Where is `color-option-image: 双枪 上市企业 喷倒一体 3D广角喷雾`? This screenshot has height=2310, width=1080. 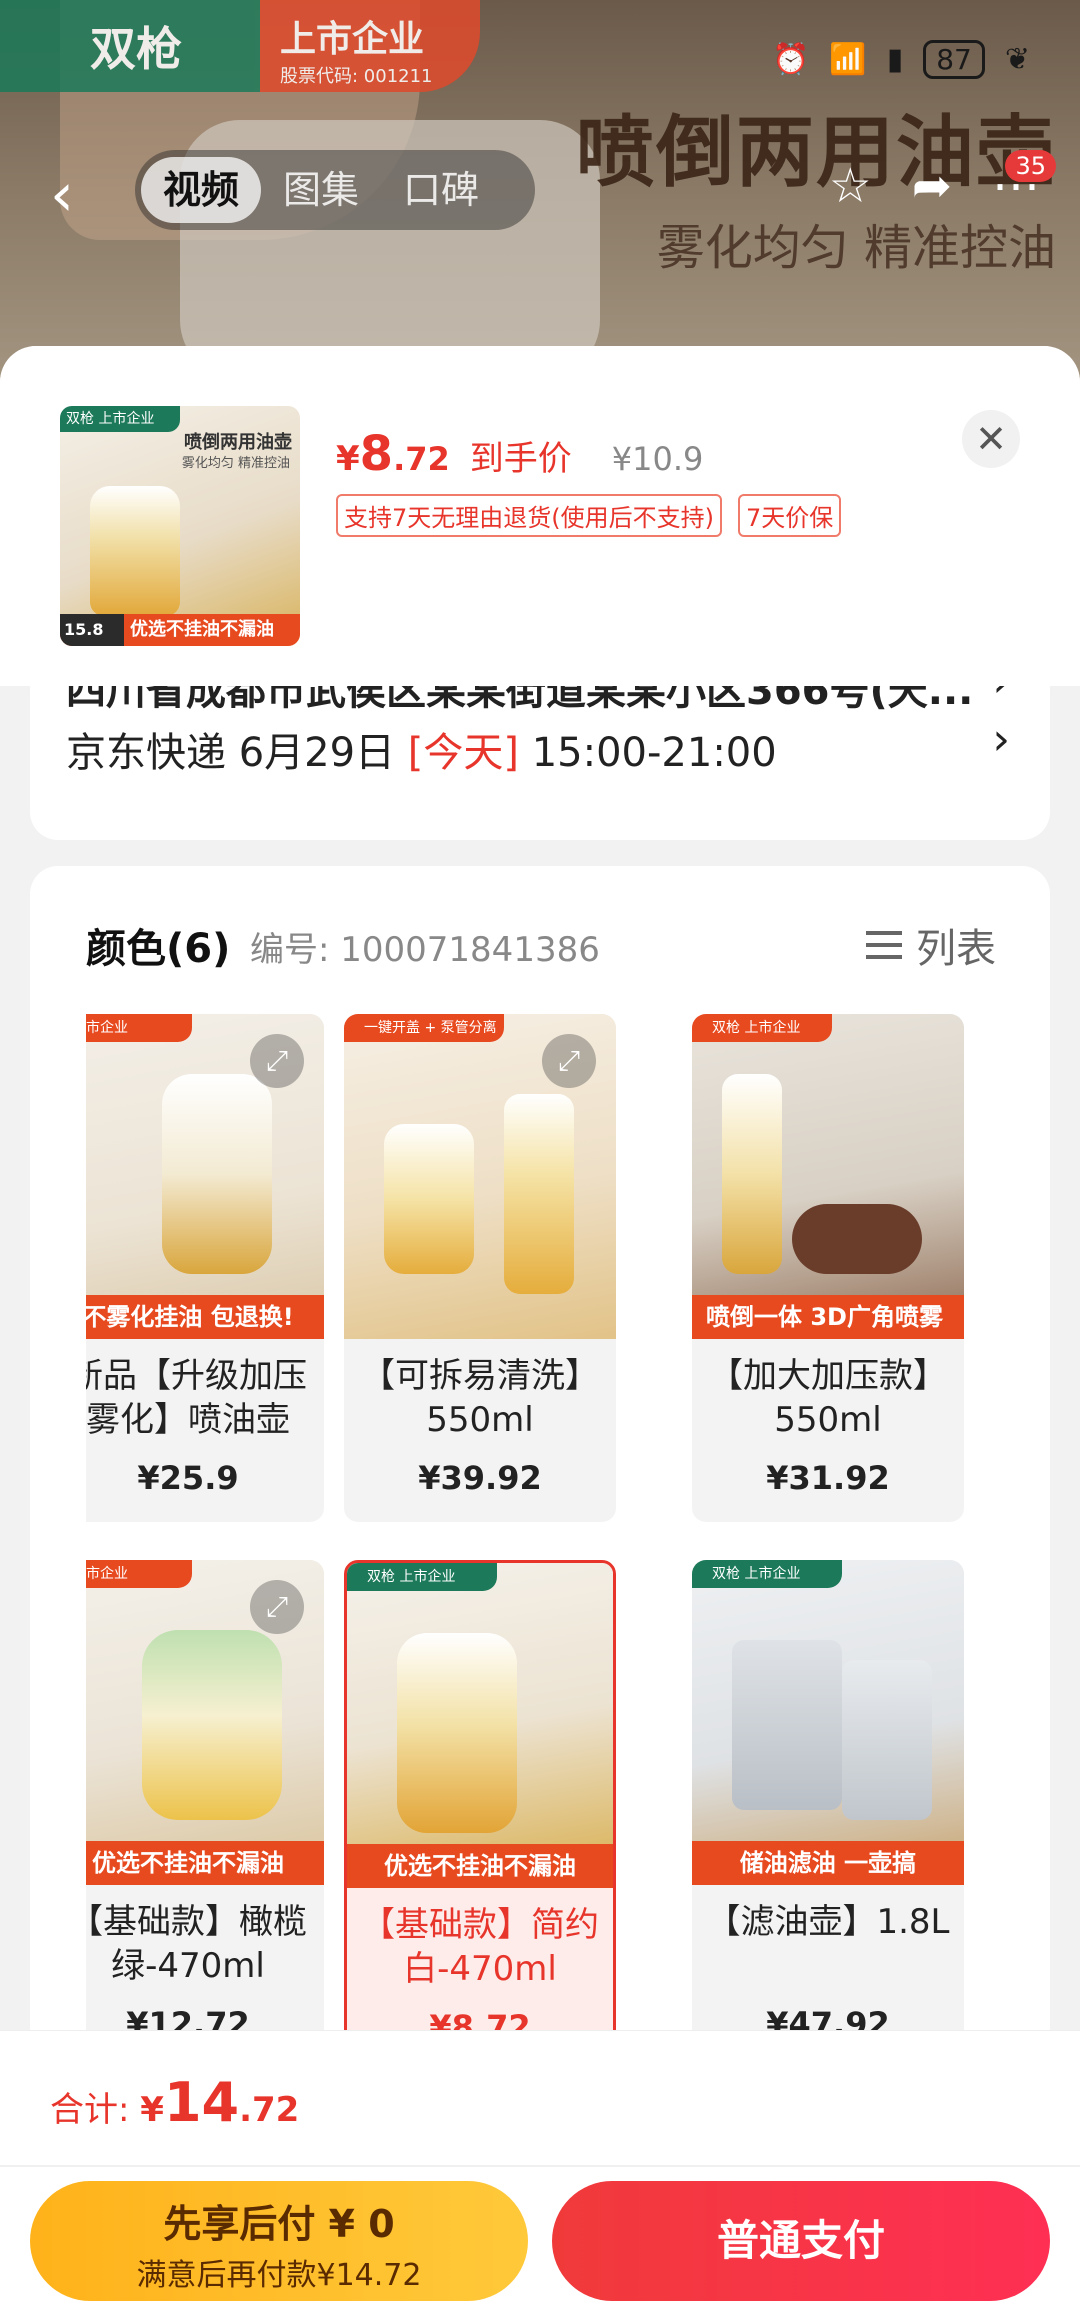 color-option-image: 双枪 上市企业 喷倒一体 3D广角喷雾 is located at coordinates (828, 1176).